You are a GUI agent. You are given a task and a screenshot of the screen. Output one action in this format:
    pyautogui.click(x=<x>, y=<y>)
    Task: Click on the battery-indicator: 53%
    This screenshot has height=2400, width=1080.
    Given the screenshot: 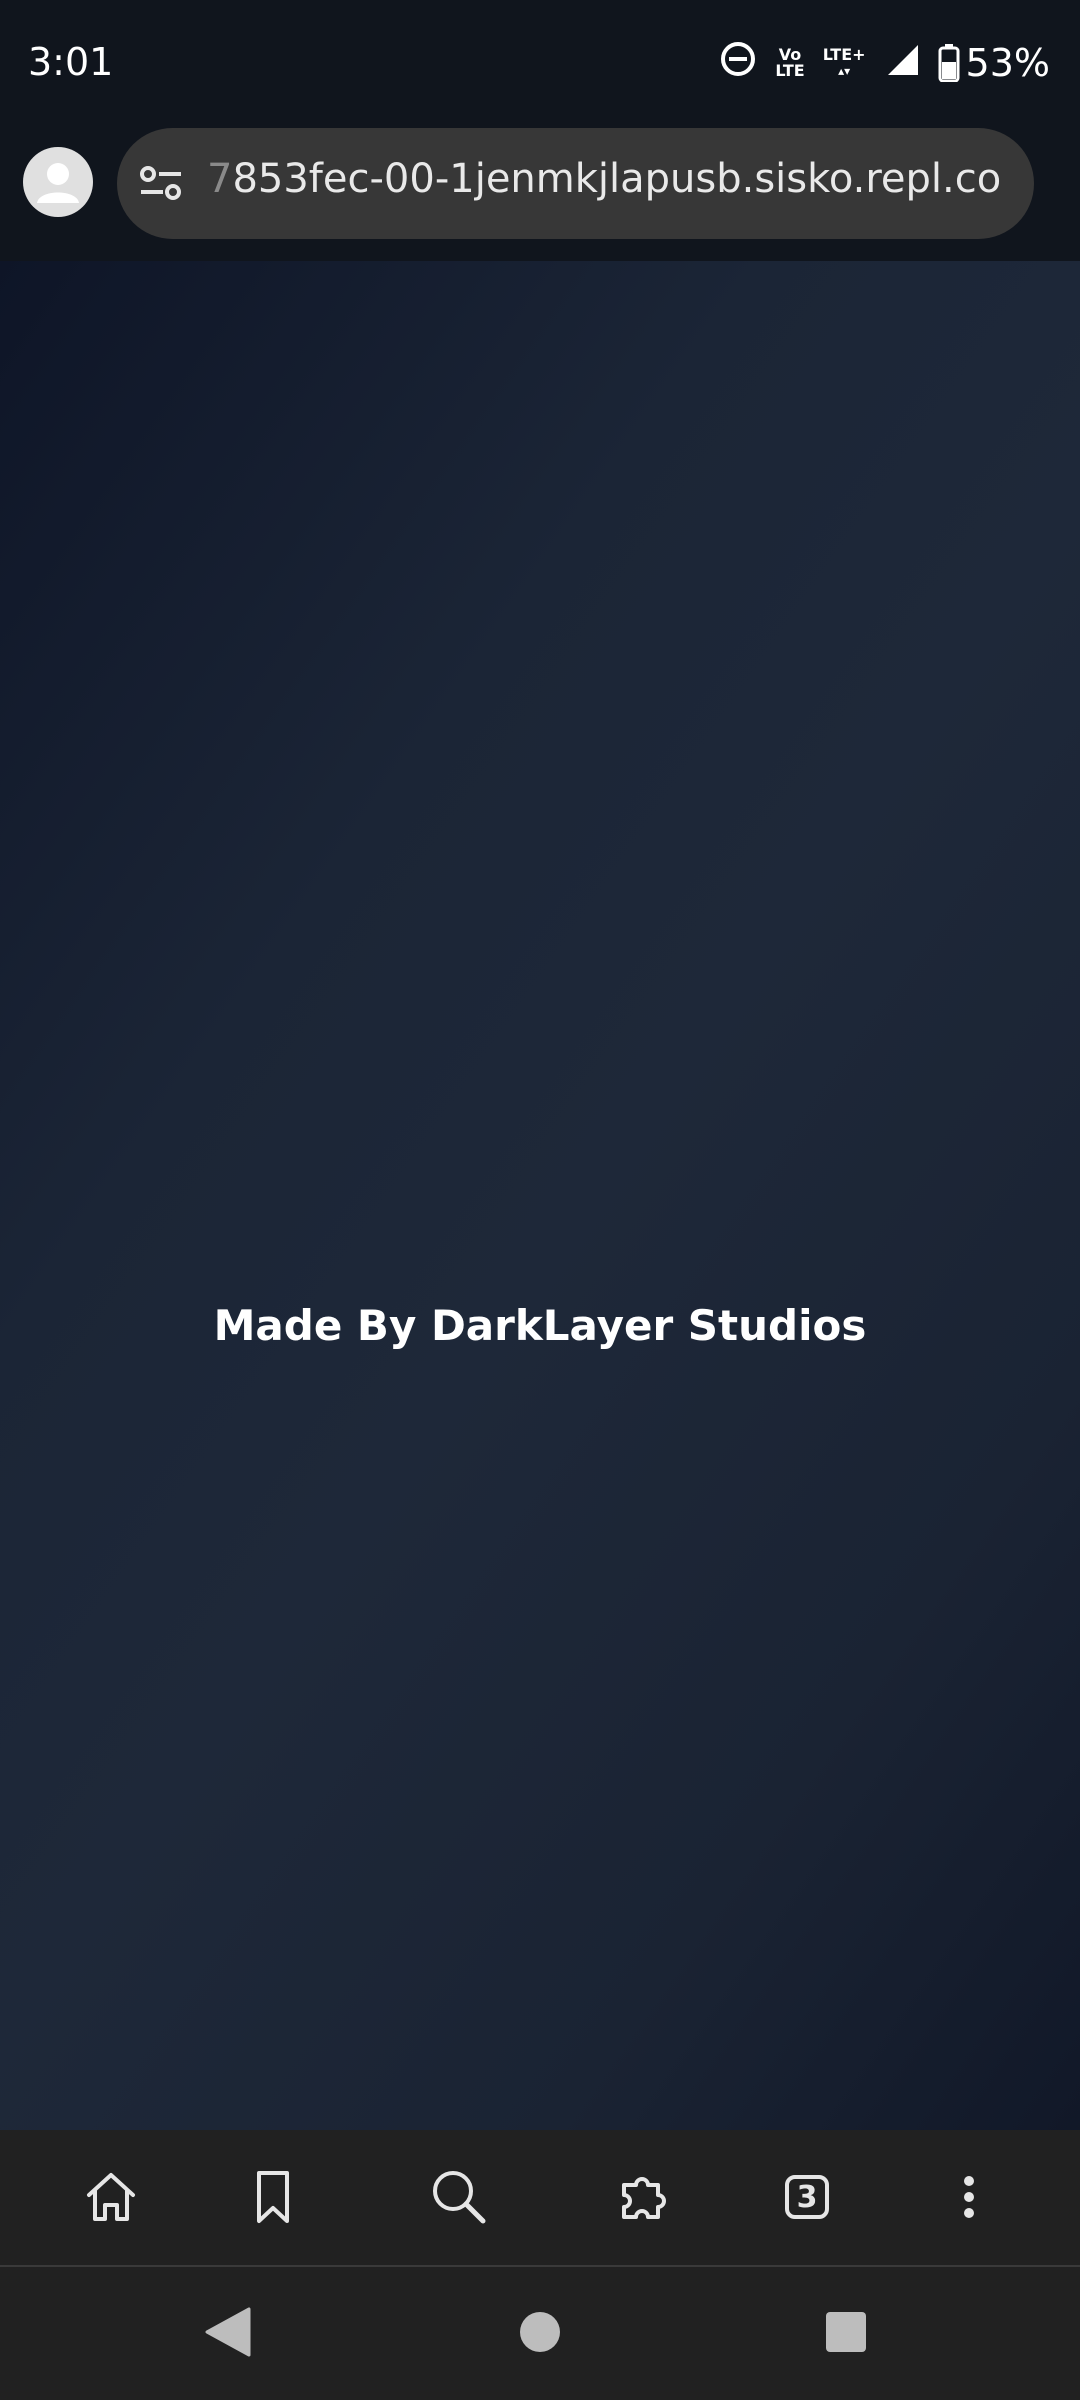 What is the action you would take?
    pyautogui.click(x=994, y=63)
    